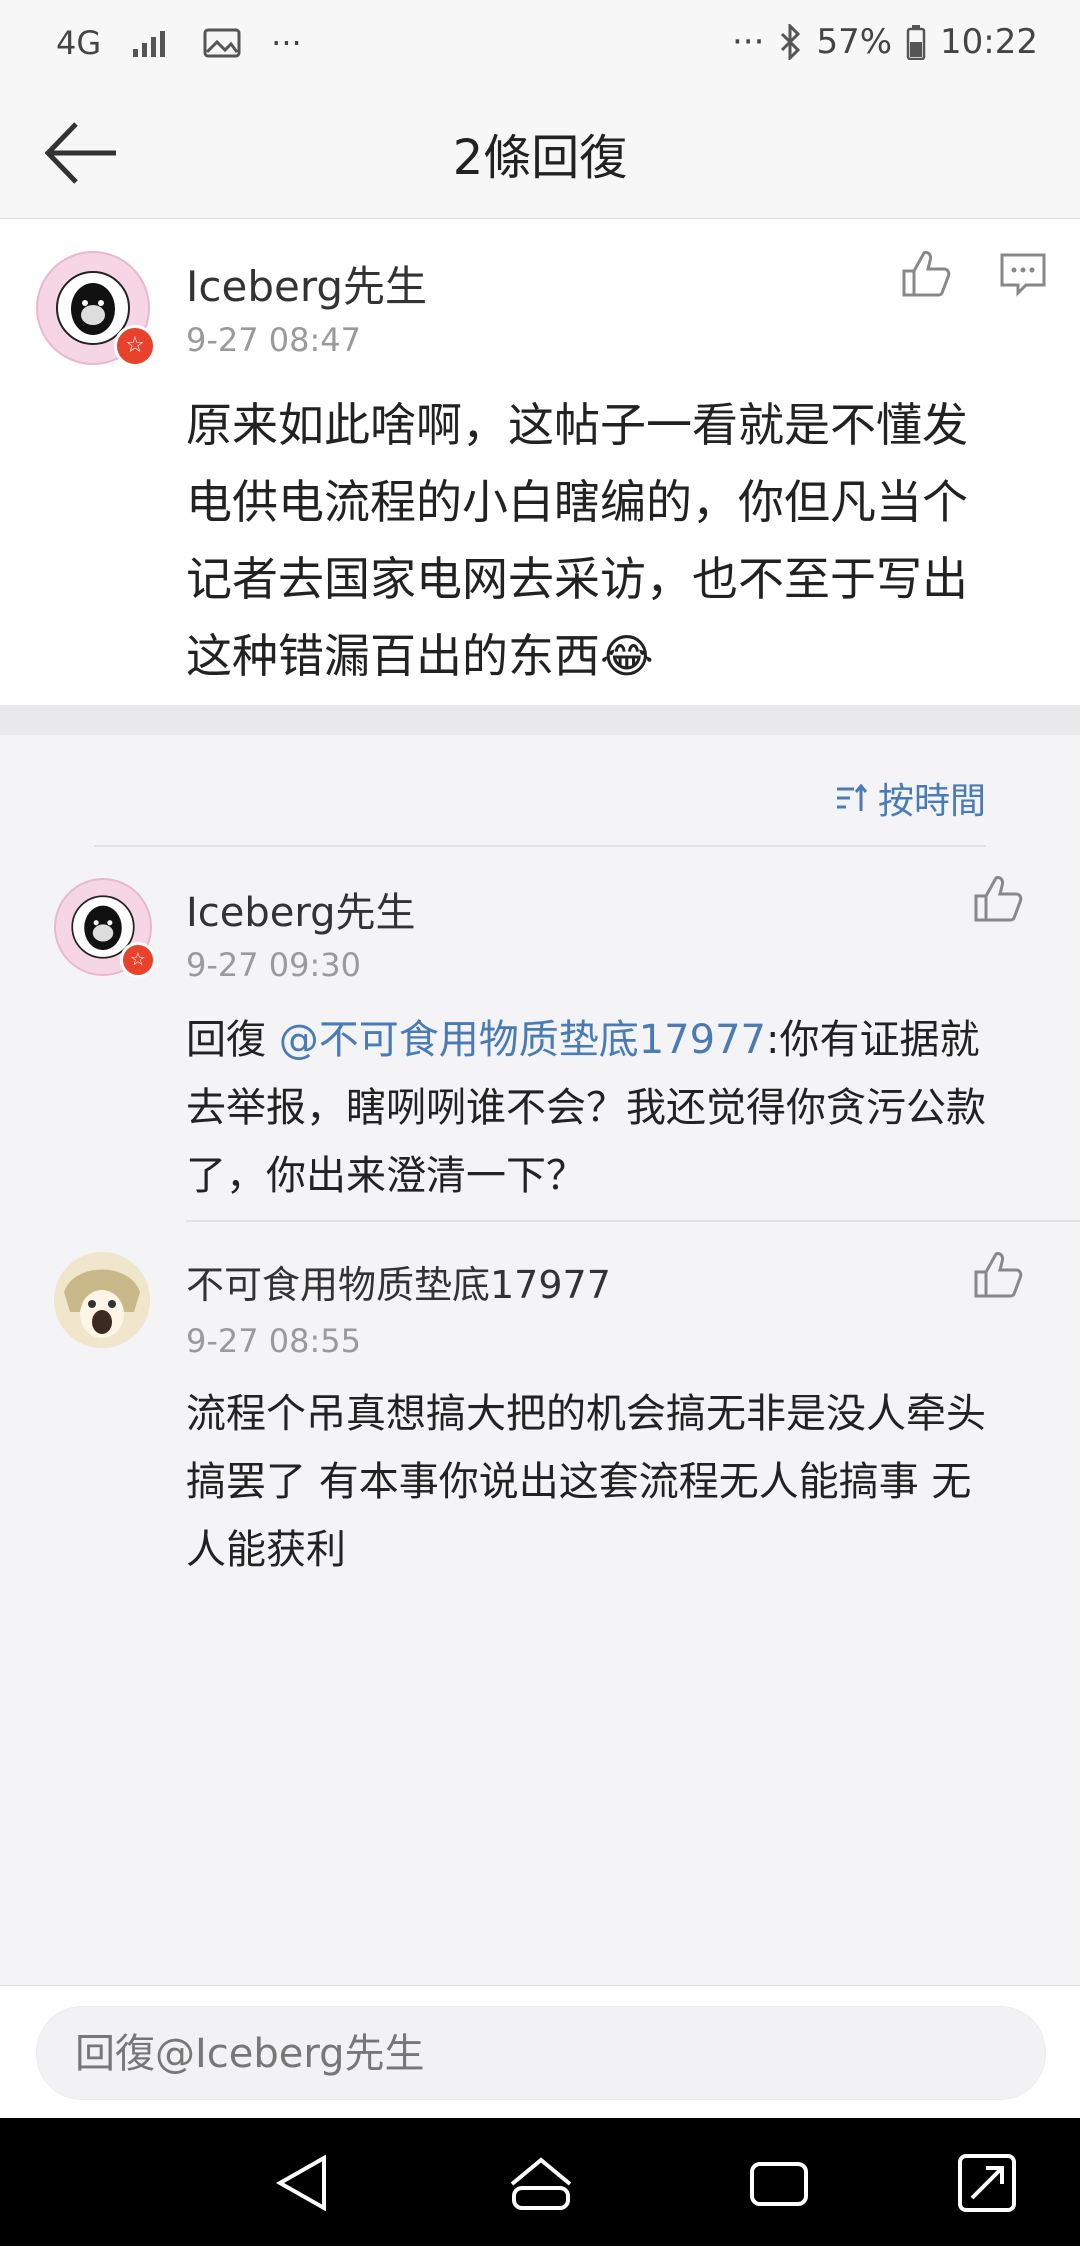 This screenshot has width=1080, height=2246. Describe the element at coordinates (266, 1550) in the screenshot. I see `reply-line: 人能获利` at that location.